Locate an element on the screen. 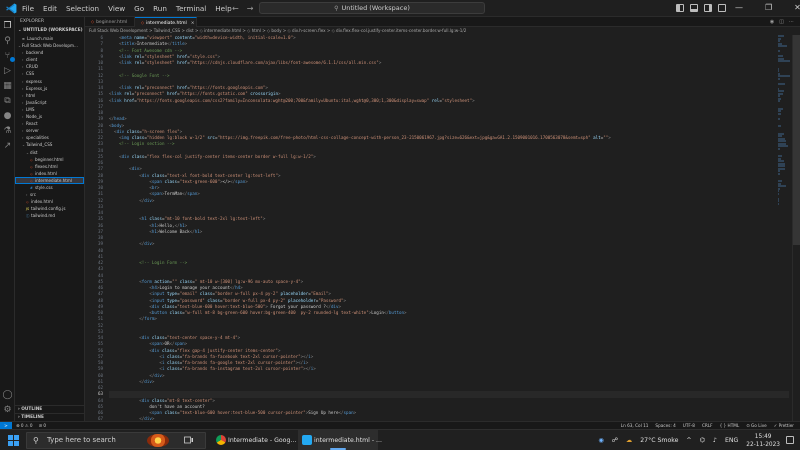 The width and height of the screenshot is (800, 450). volume-icon: ♪ is located at coordinates (715, 440).